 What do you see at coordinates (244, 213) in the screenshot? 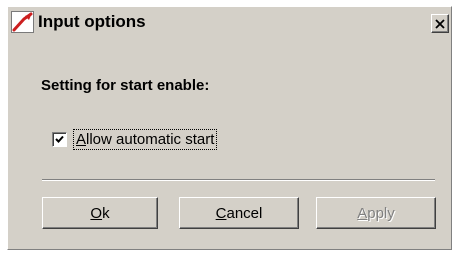
I see `cancel-label: ancel` at bounding box center [244, 213].